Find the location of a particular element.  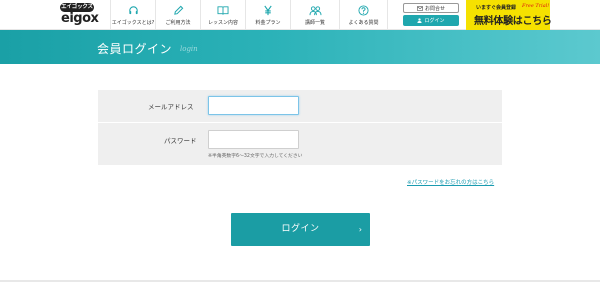

nav-label: レッスン内容 is located at coordinates (222, 23).